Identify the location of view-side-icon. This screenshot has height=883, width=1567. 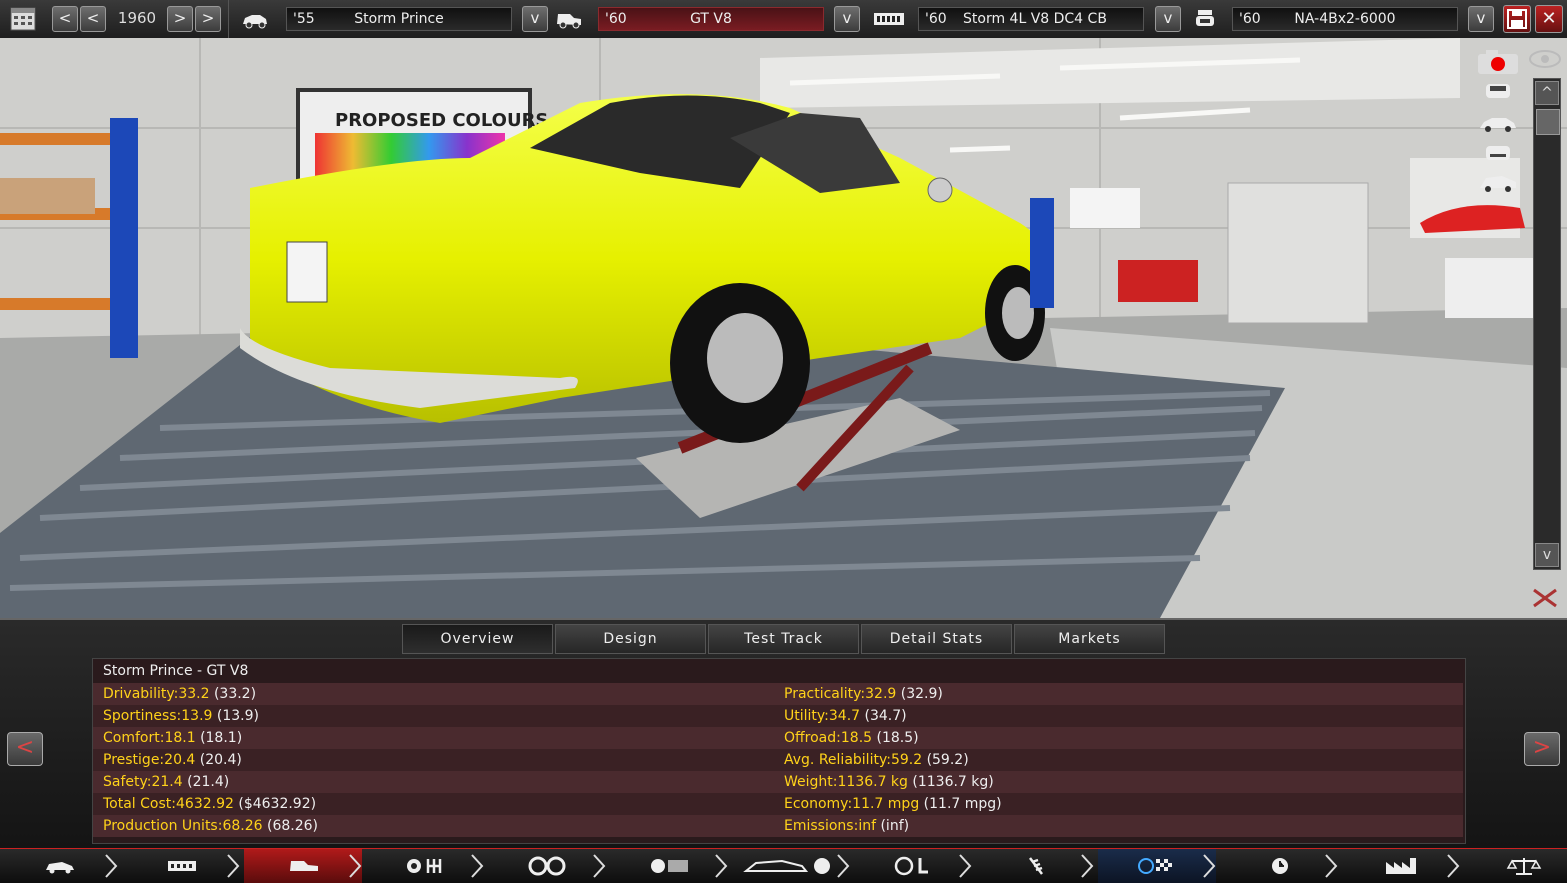
(1498, 123).